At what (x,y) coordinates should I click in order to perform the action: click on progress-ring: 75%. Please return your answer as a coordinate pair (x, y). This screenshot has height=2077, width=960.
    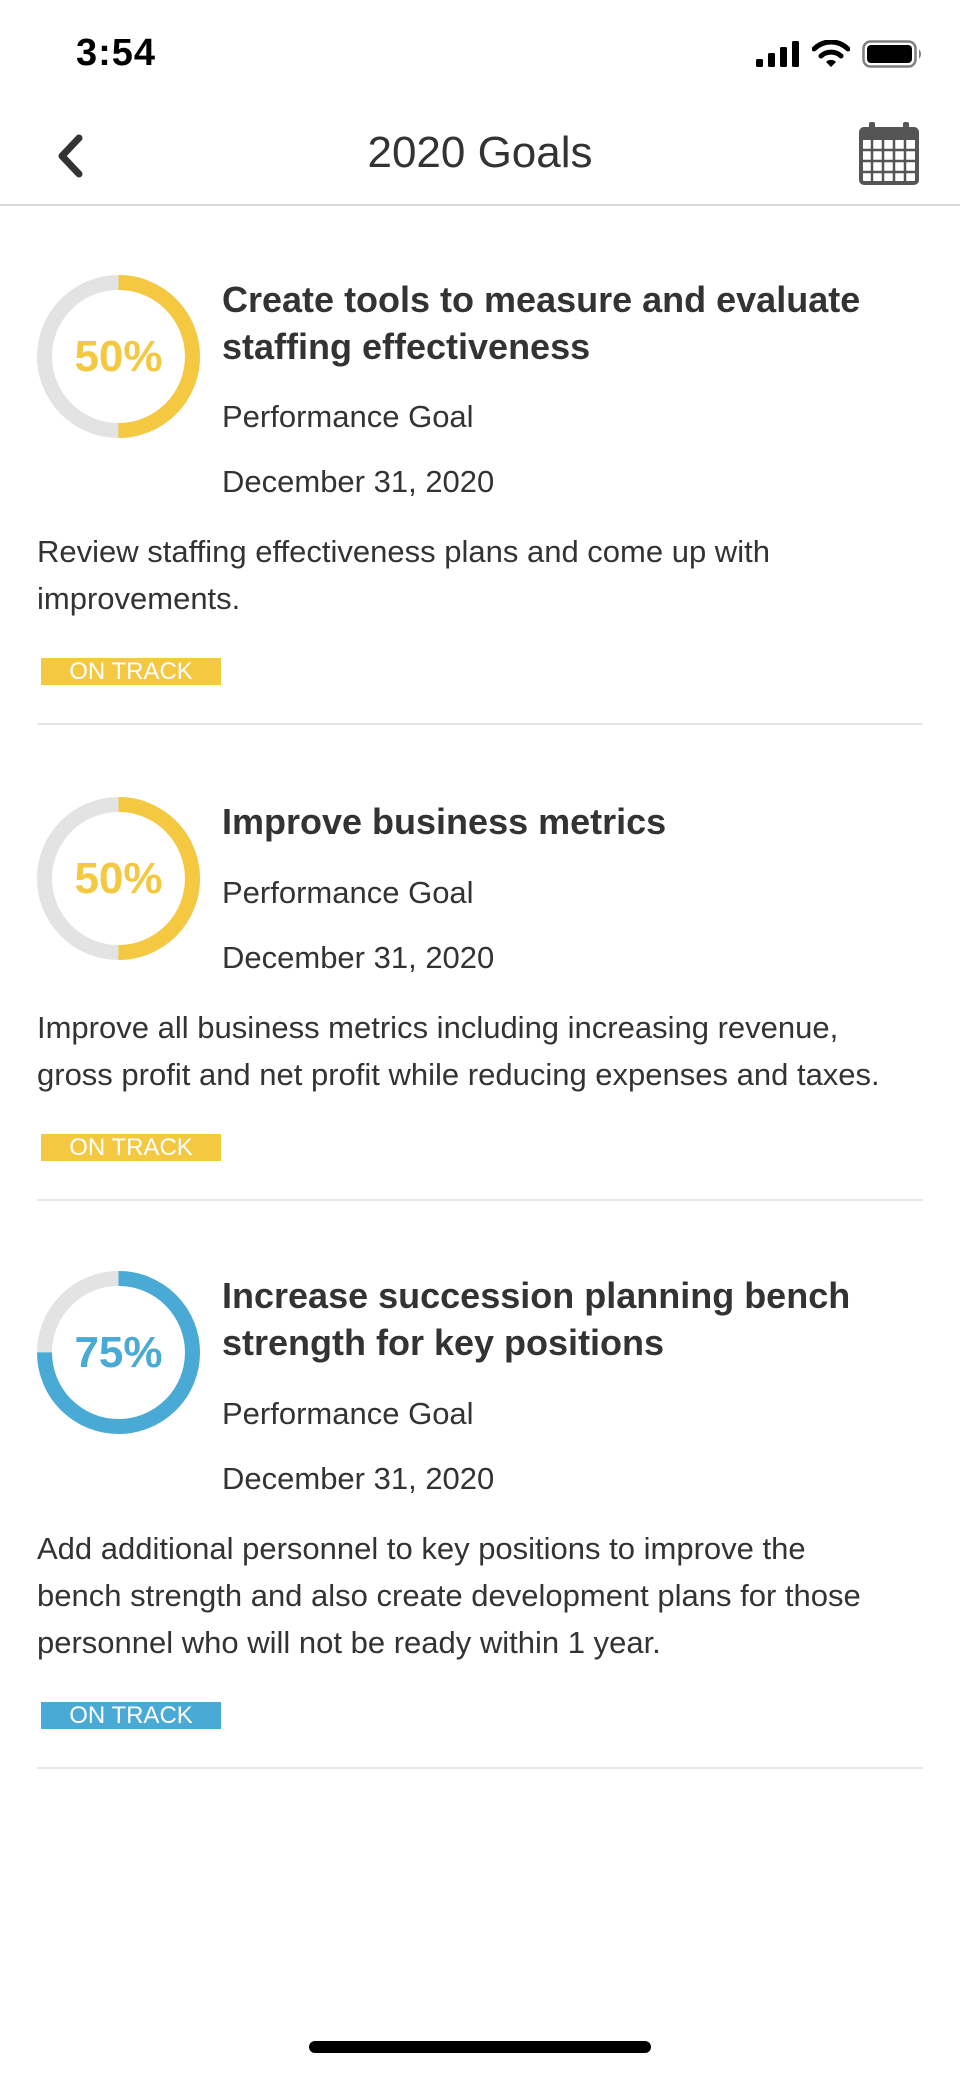
    Looking at the image, I should click on (118, 1352).